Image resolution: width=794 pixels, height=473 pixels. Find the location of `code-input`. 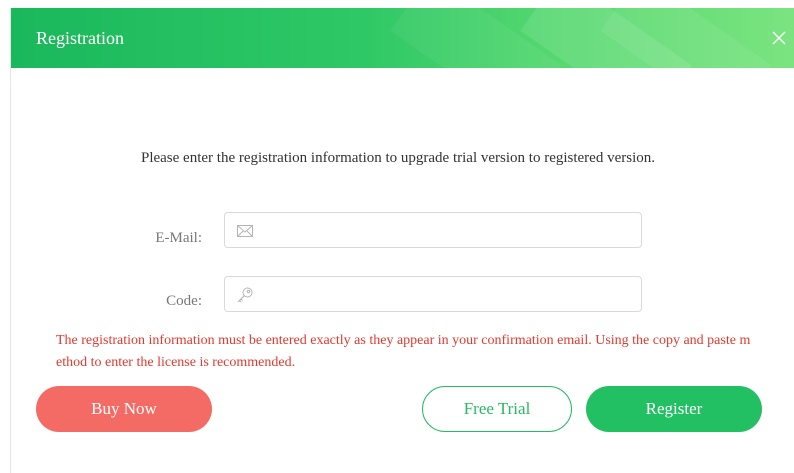

code-input is located at coordinates (452, 295).